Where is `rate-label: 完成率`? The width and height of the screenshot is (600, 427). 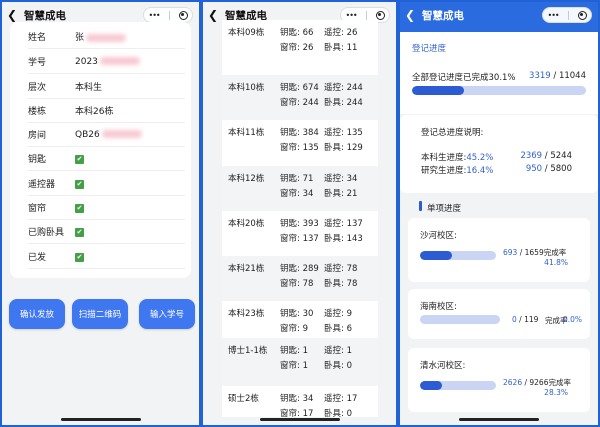 rate-label: 完成率 is located at coordinates (555, 252).